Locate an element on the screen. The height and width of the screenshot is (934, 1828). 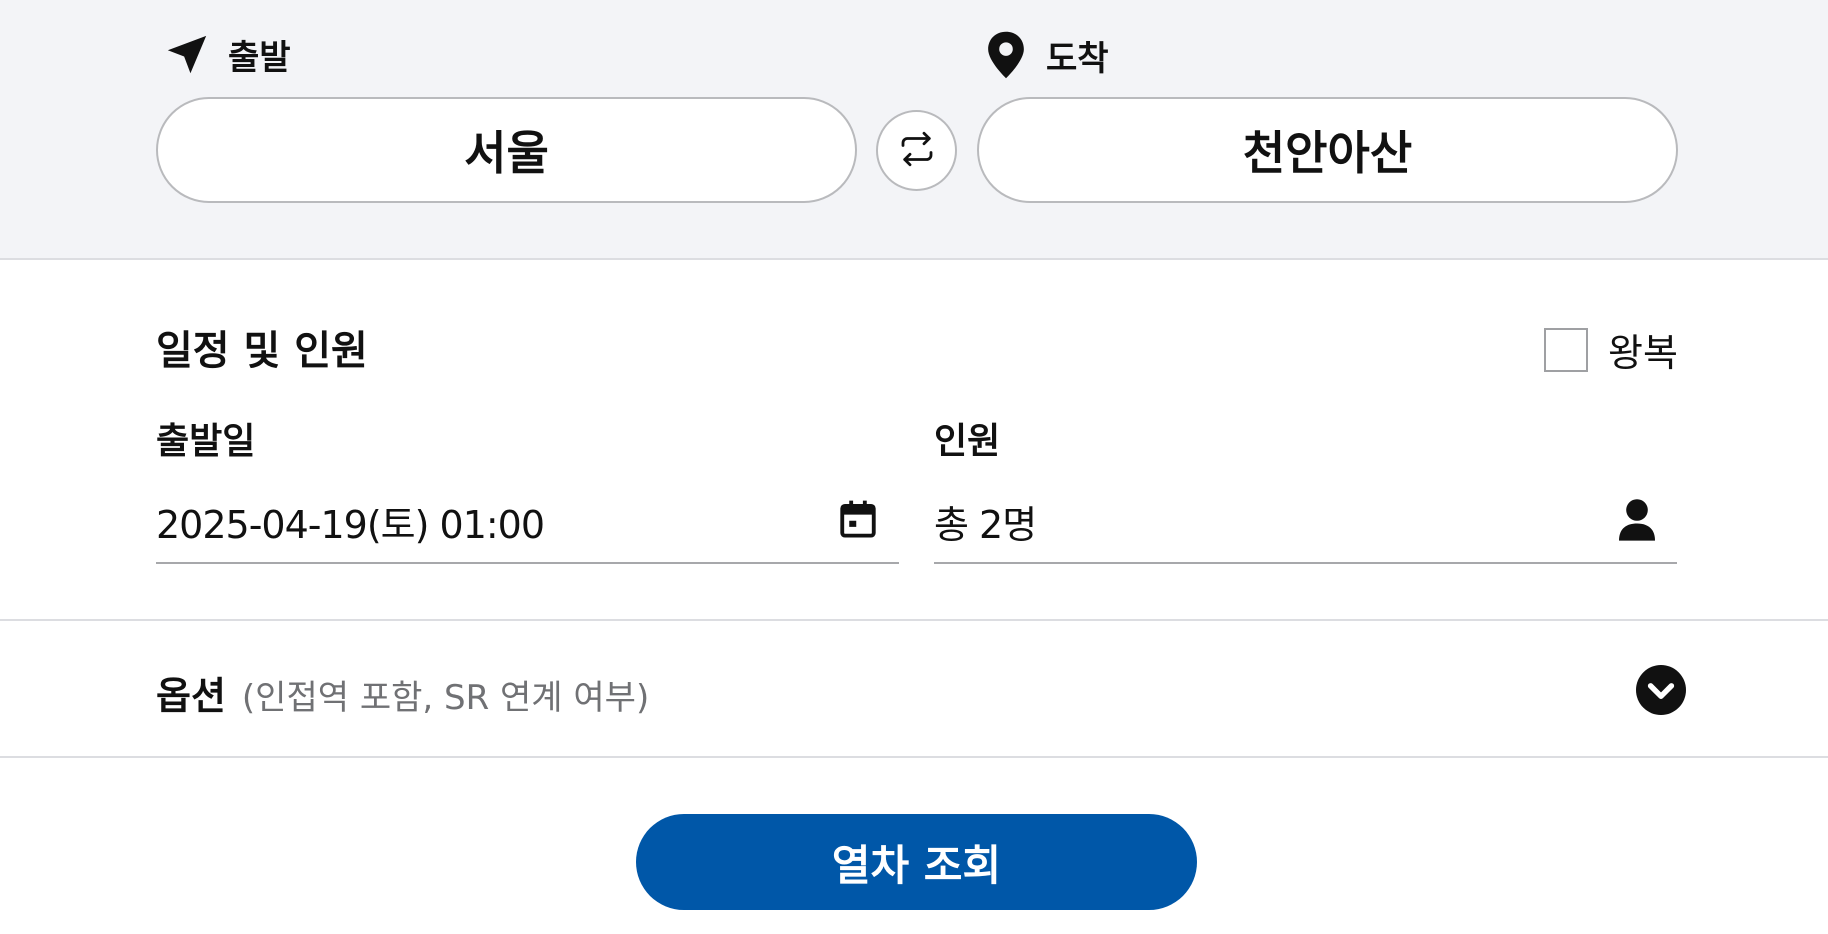
departure-date-value: 2025-04-19(토) 01:00 is located at coordinates (350, 524).